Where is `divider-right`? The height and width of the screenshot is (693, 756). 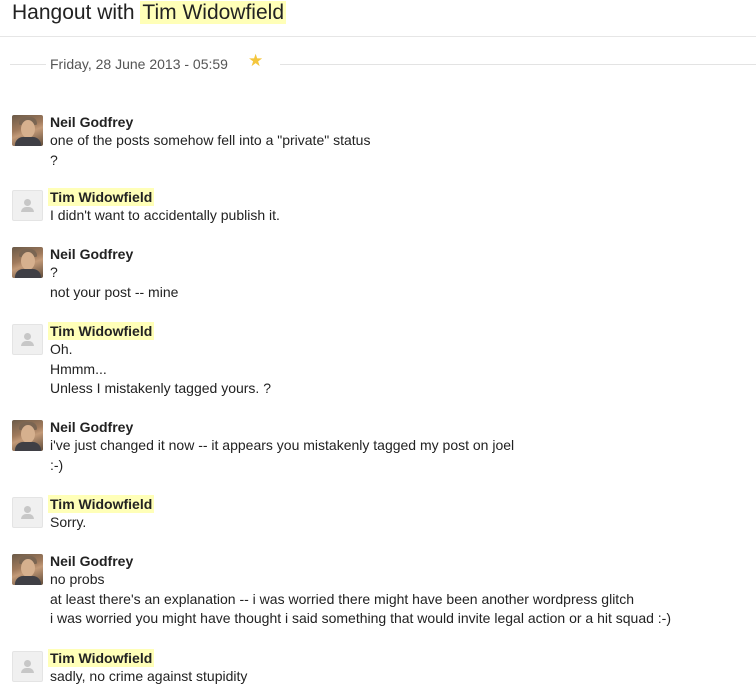 divider-right is located at coordinates (518, 64).